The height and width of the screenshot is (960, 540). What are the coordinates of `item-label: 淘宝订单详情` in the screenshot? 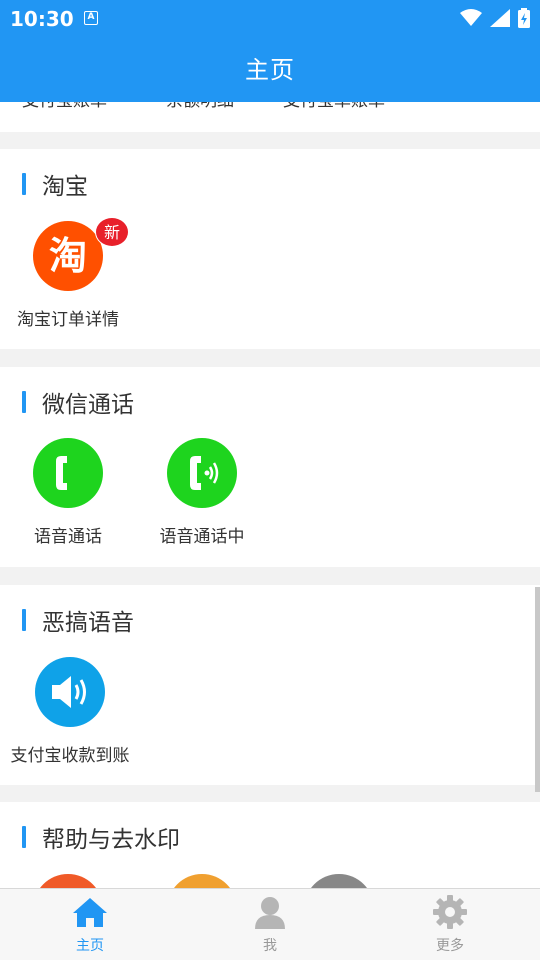 It's located at (68, 320).